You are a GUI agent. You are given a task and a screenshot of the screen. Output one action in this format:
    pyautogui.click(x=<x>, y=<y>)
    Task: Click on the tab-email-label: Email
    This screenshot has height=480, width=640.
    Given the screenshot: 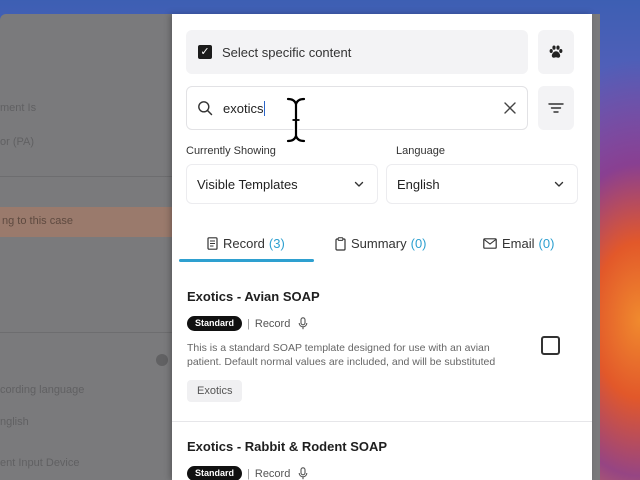 What is the action you would take?
    pyautogui.click(x=518, y=243)
    